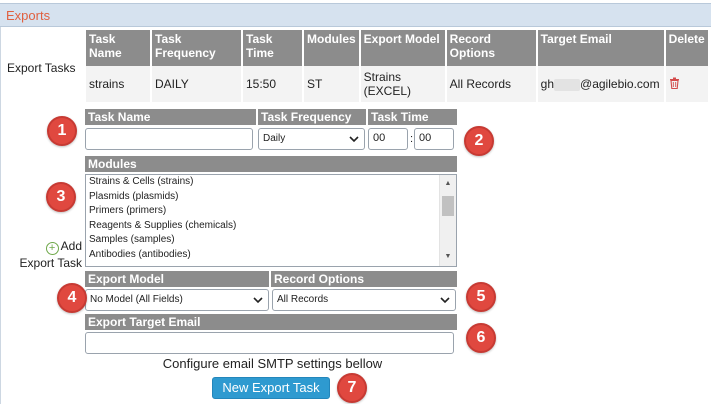 The height and width of the screenshot is (404, 711). I want to click on step-badge: 5, so click(481, 297).